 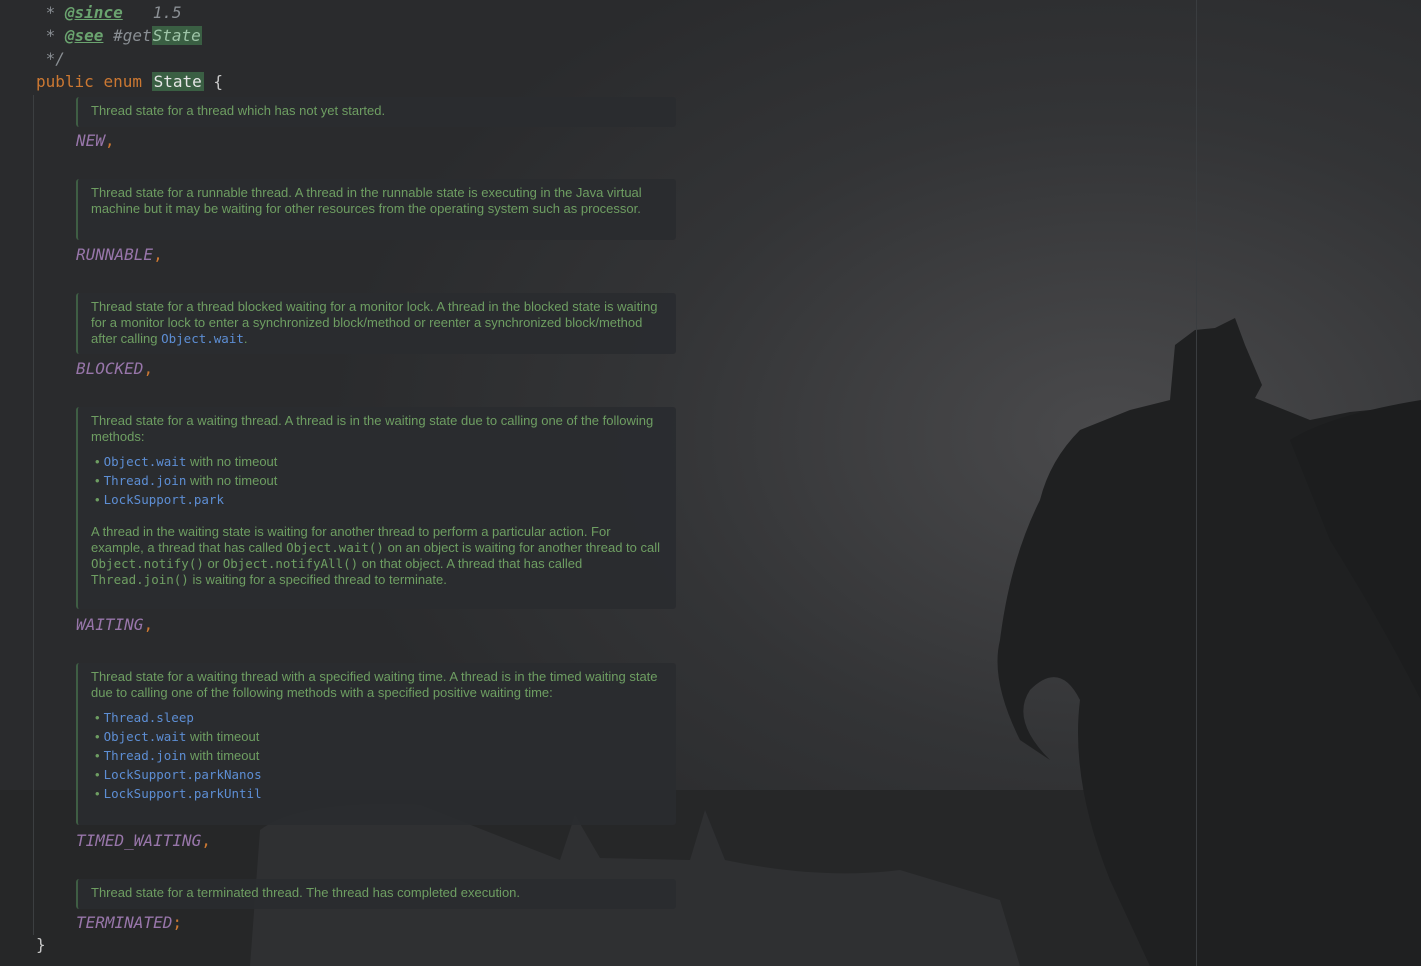 I want to click on see-reference-highlight: State, so click(x=176, y=35).